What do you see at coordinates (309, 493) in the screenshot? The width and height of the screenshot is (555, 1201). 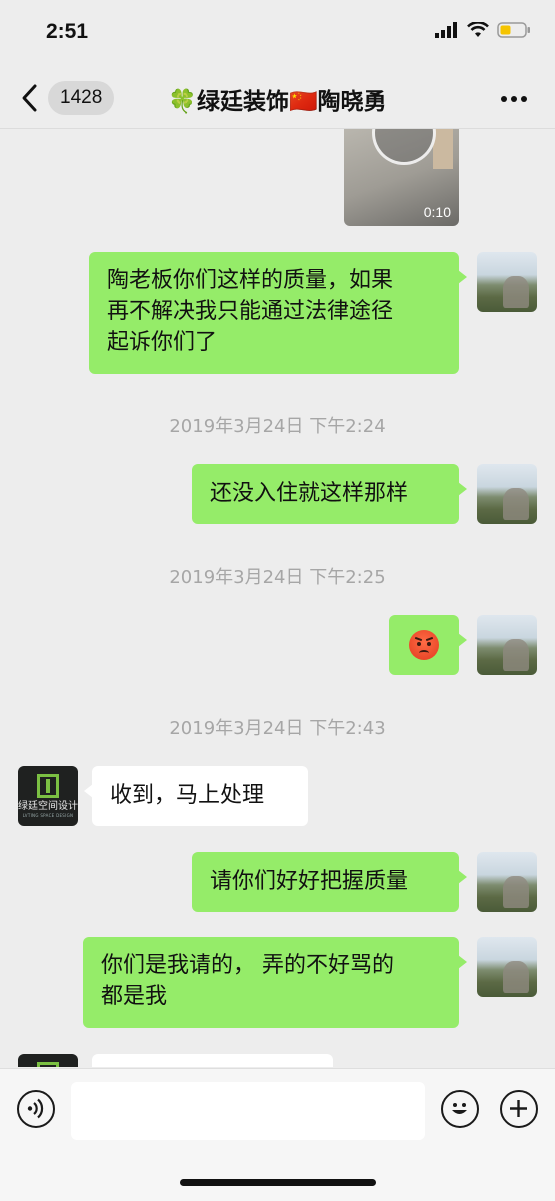 I see `message-text: 还没入住就这样那样` at bounding box center [309, 493].